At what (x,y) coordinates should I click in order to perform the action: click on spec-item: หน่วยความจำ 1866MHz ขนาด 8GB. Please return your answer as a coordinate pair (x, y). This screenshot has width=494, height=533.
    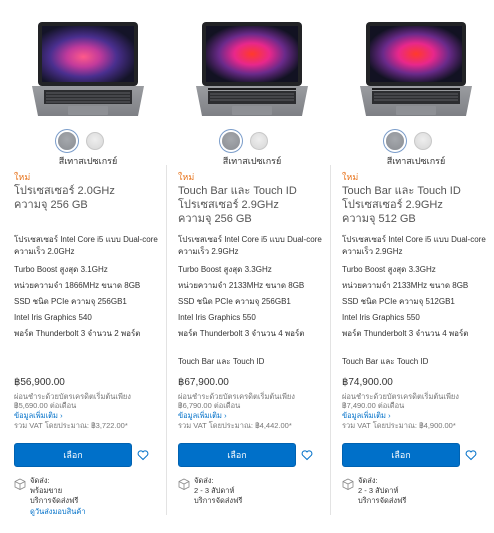
    Looking at the image, I should click on (77, 285).